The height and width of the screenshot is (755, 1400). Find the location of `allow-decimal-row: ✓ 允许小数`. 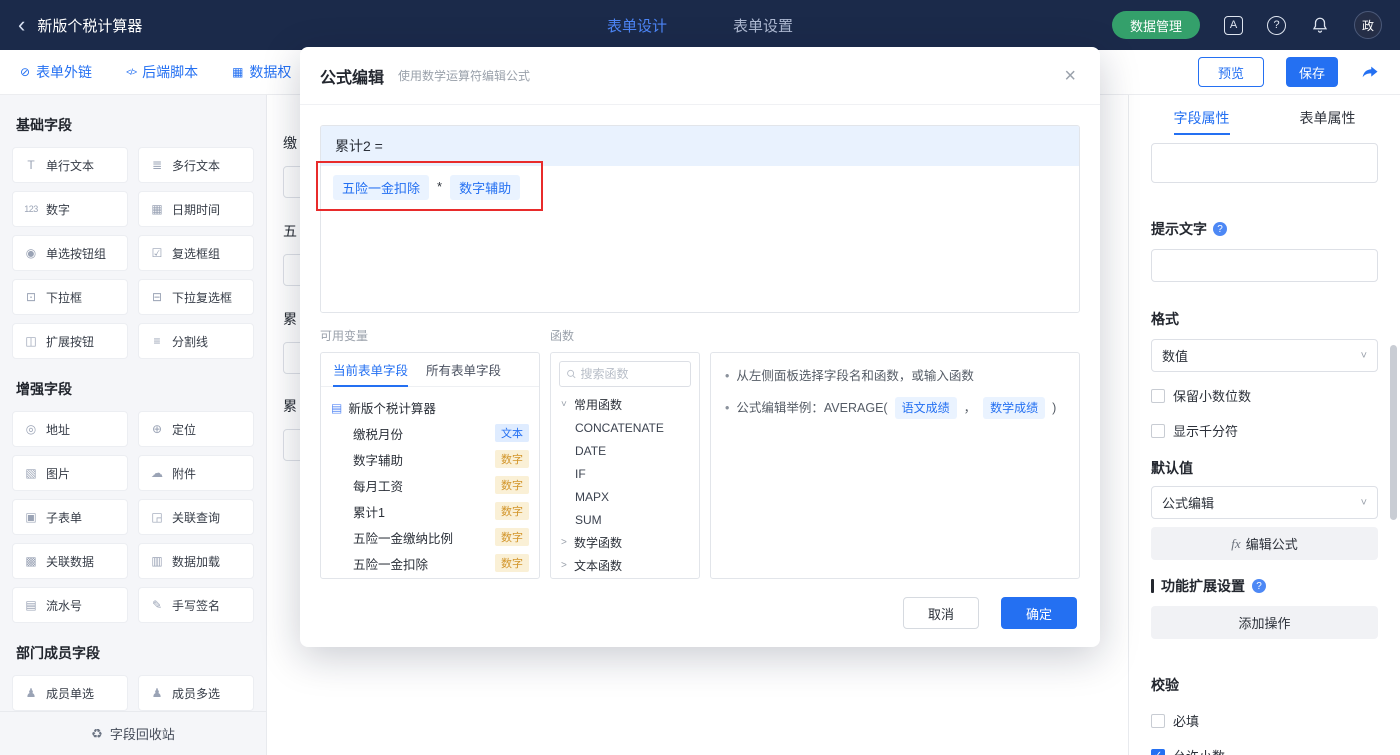

allow-decimal-row: ✓ 允许小数 is located at coordinates (1264, 750).